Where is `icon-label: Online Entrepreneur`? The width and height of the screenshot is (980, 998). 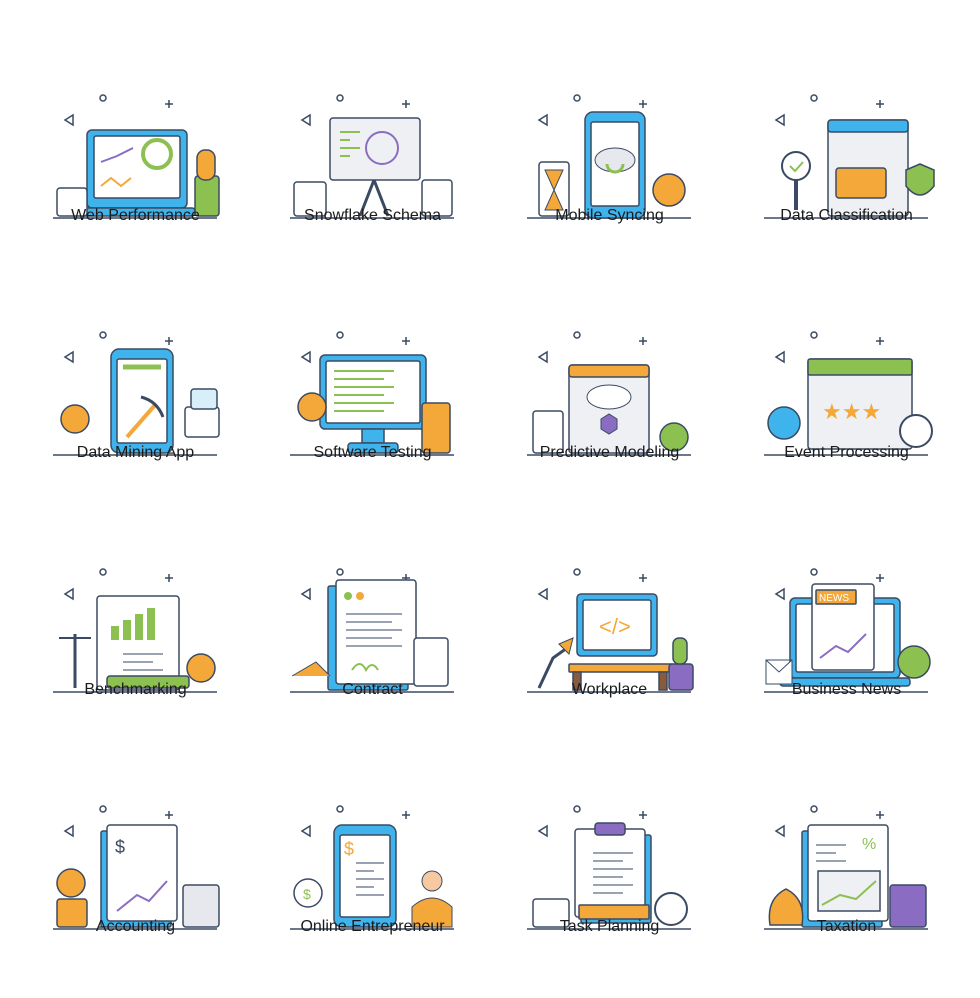
icon-label: Online Entrepreneur is located at coordinates (372, 926).